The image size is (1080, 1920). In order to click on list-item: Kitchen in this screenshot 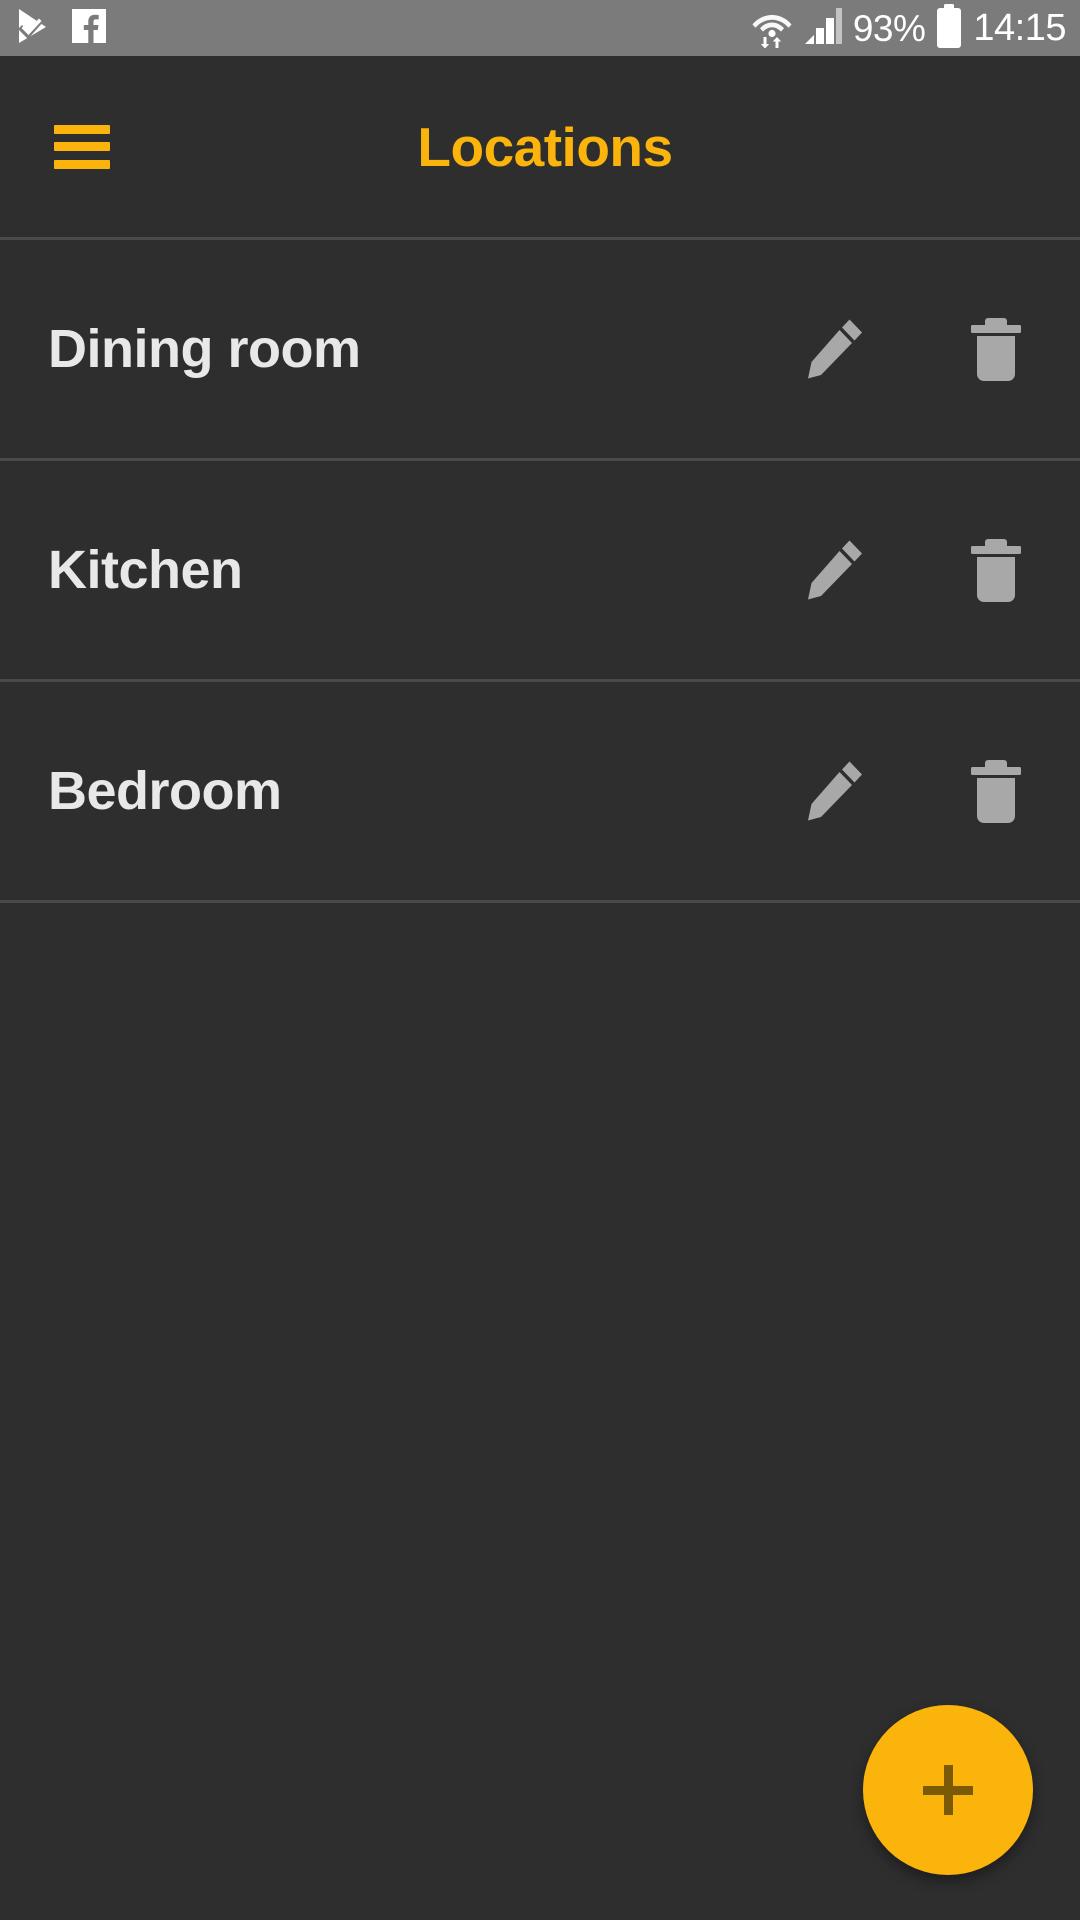, I will do `click(540, 570)`.